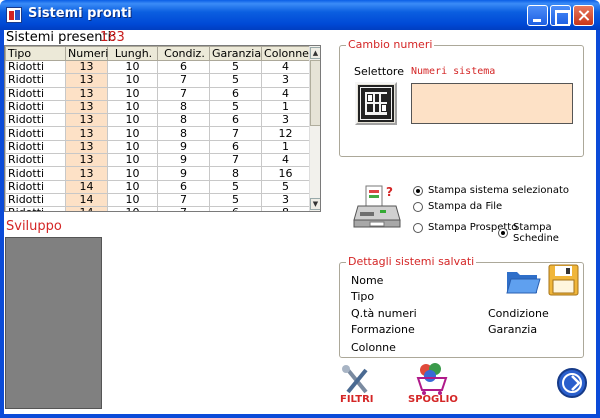 This screenshot has height=418, width=600. I want to click on table-row: Ridotti1410768, so click(157, 208).